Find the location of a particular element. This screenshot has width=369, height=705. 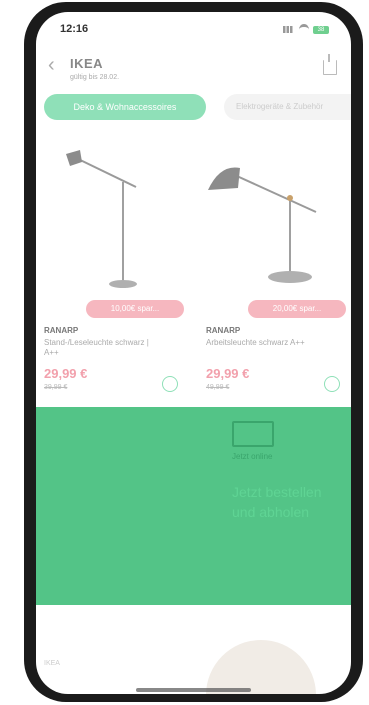

signal-icon is located at coordinates (289, 29).